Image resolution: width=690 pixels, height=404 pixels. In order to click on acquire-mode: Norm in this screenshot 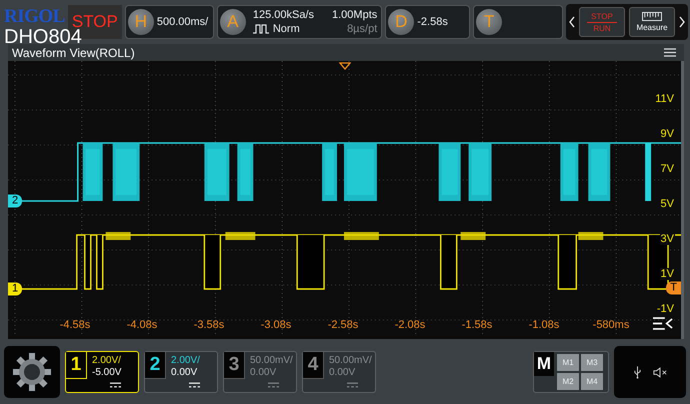, I will do `click(286, 29)`.